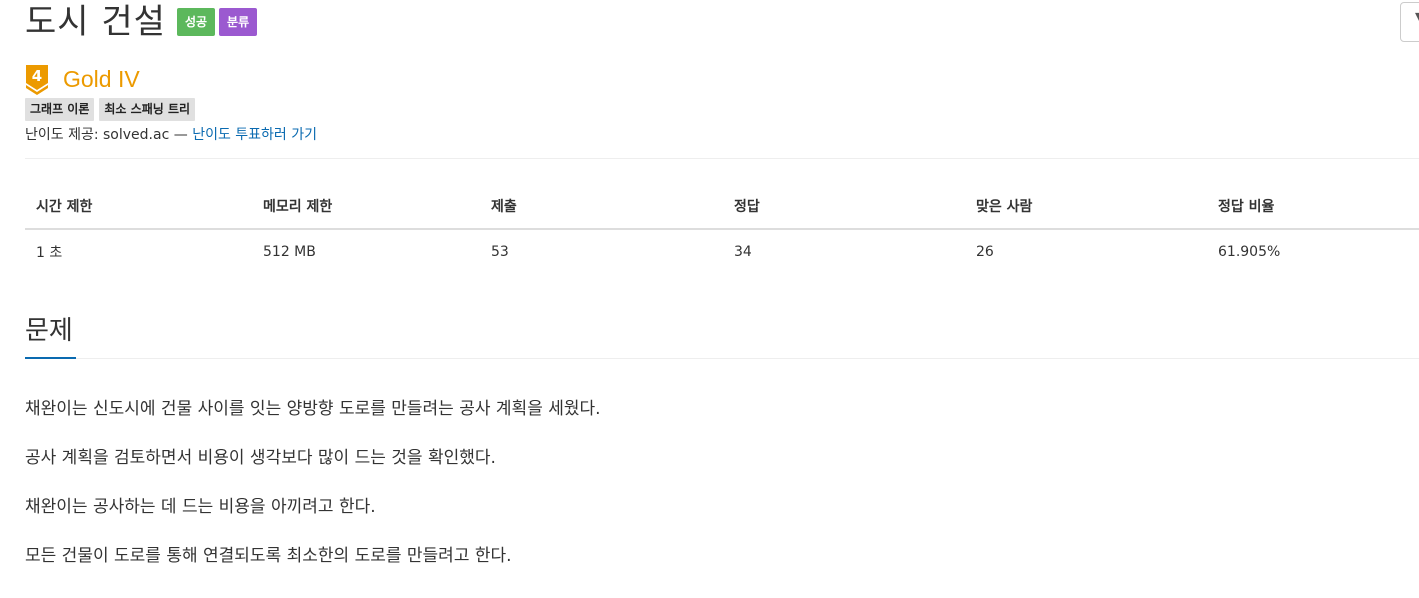 Image resolution: width=1419 pixels, height=598 pixels. I want to click on stats-solvers: 26, so click(985, 251).